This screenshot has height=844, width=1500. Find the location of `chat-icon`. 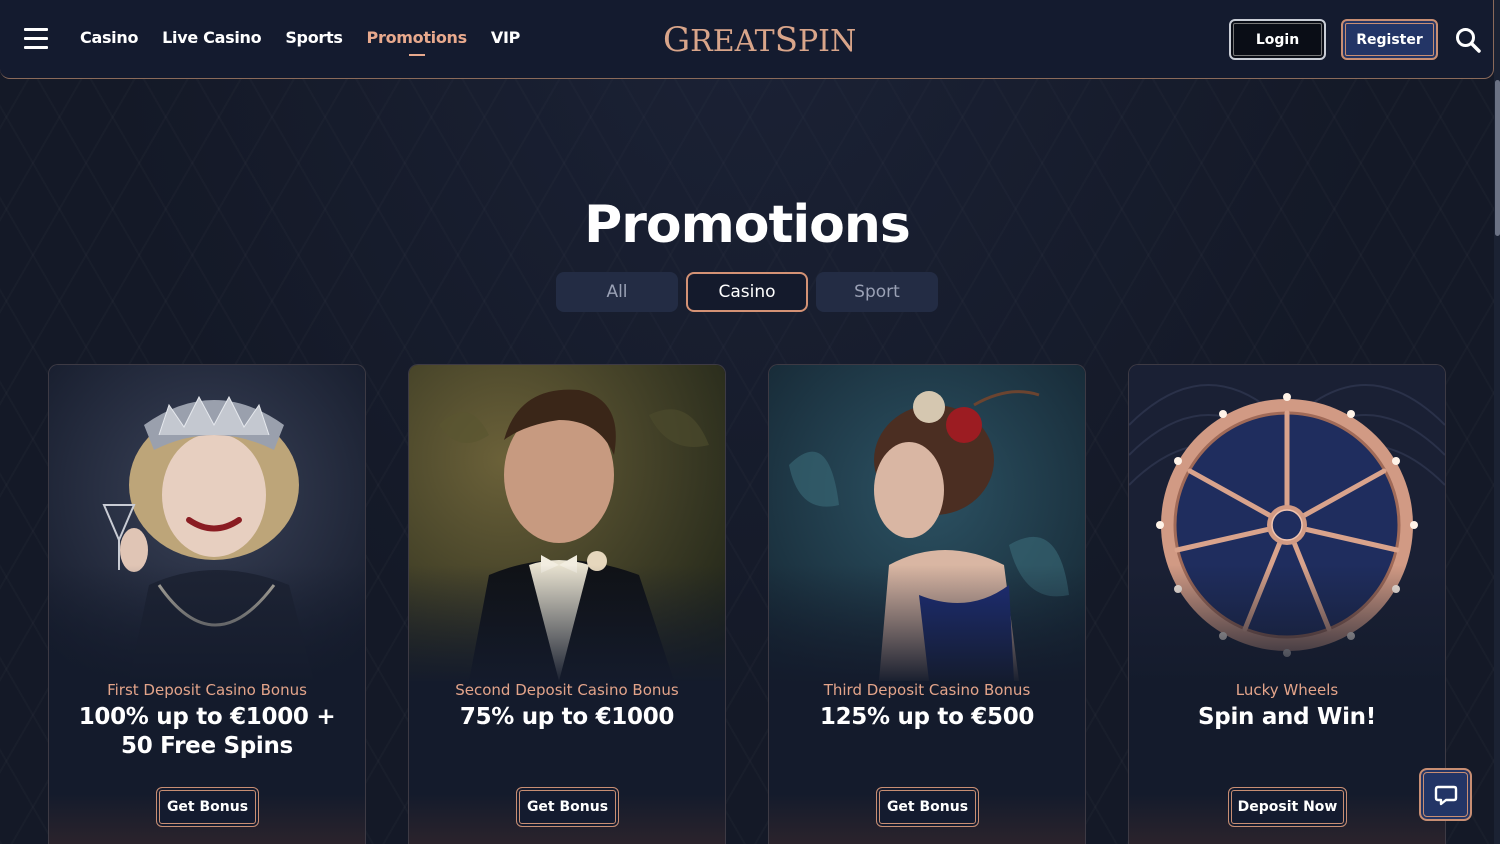

chat-icon is located at coordinates (1445, 795).